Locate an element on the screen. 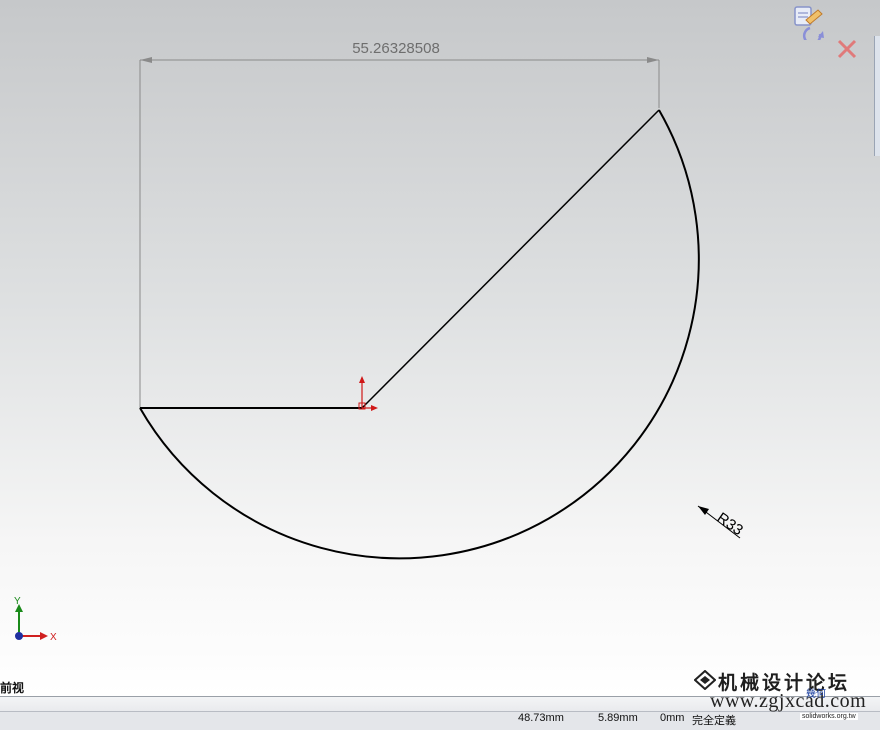 Image resolution: width=880 pixels, height=730 pixels. dimension-arrow-right is located at coordinates (653, 60).